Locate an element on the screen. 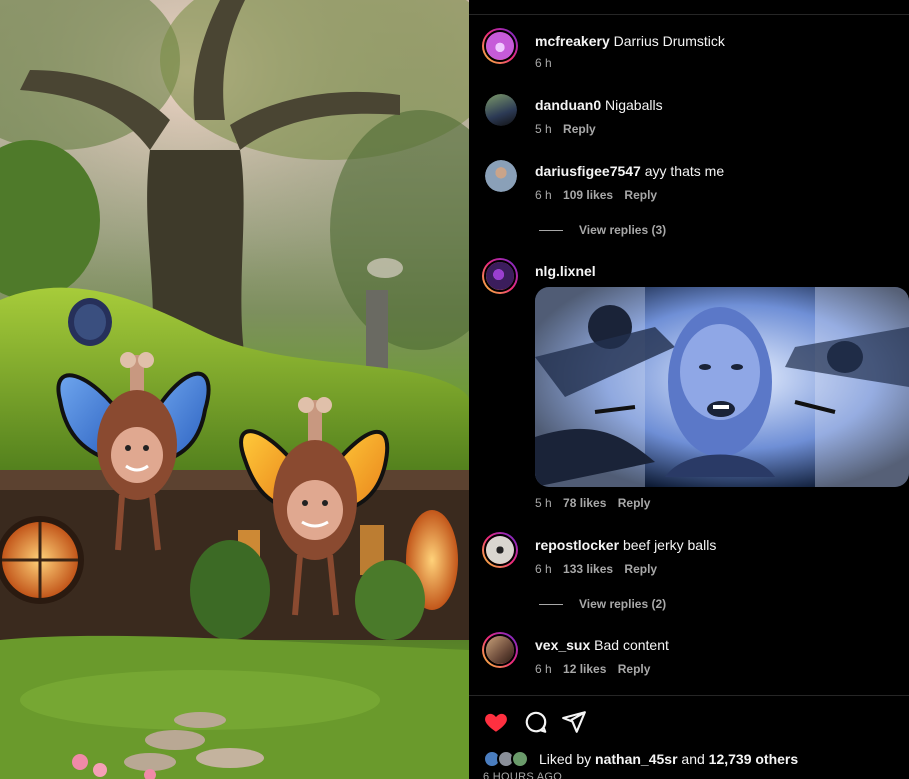 The height and width of the screenshot is (779, 909). post-timestamp: 6 HOURS AGO is located at coordinates (523, 775).